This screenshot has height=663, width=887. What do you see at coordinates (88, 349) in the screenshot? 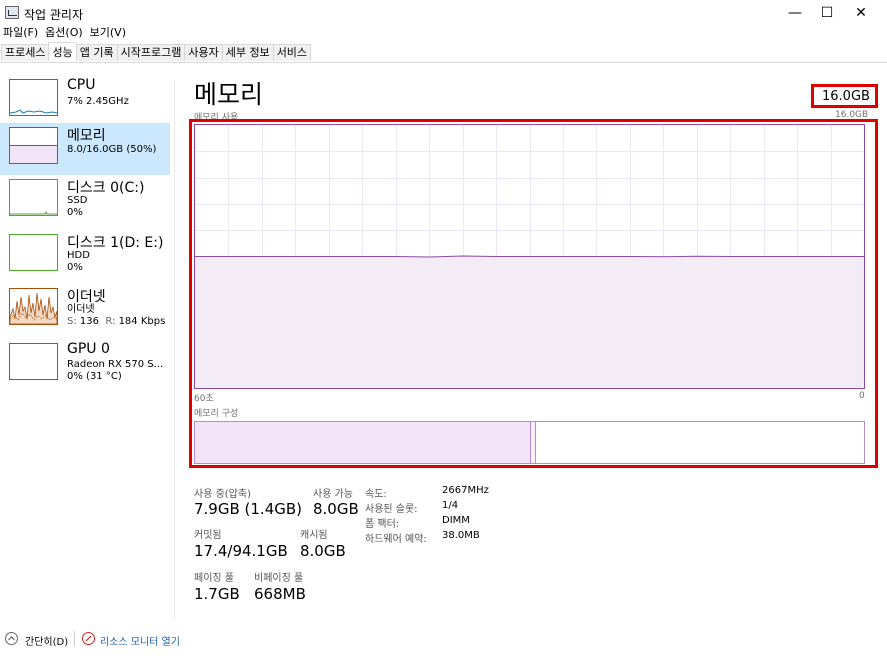
I see `sidebar-item-title: GPU 0` at bounding box center [88, 349].